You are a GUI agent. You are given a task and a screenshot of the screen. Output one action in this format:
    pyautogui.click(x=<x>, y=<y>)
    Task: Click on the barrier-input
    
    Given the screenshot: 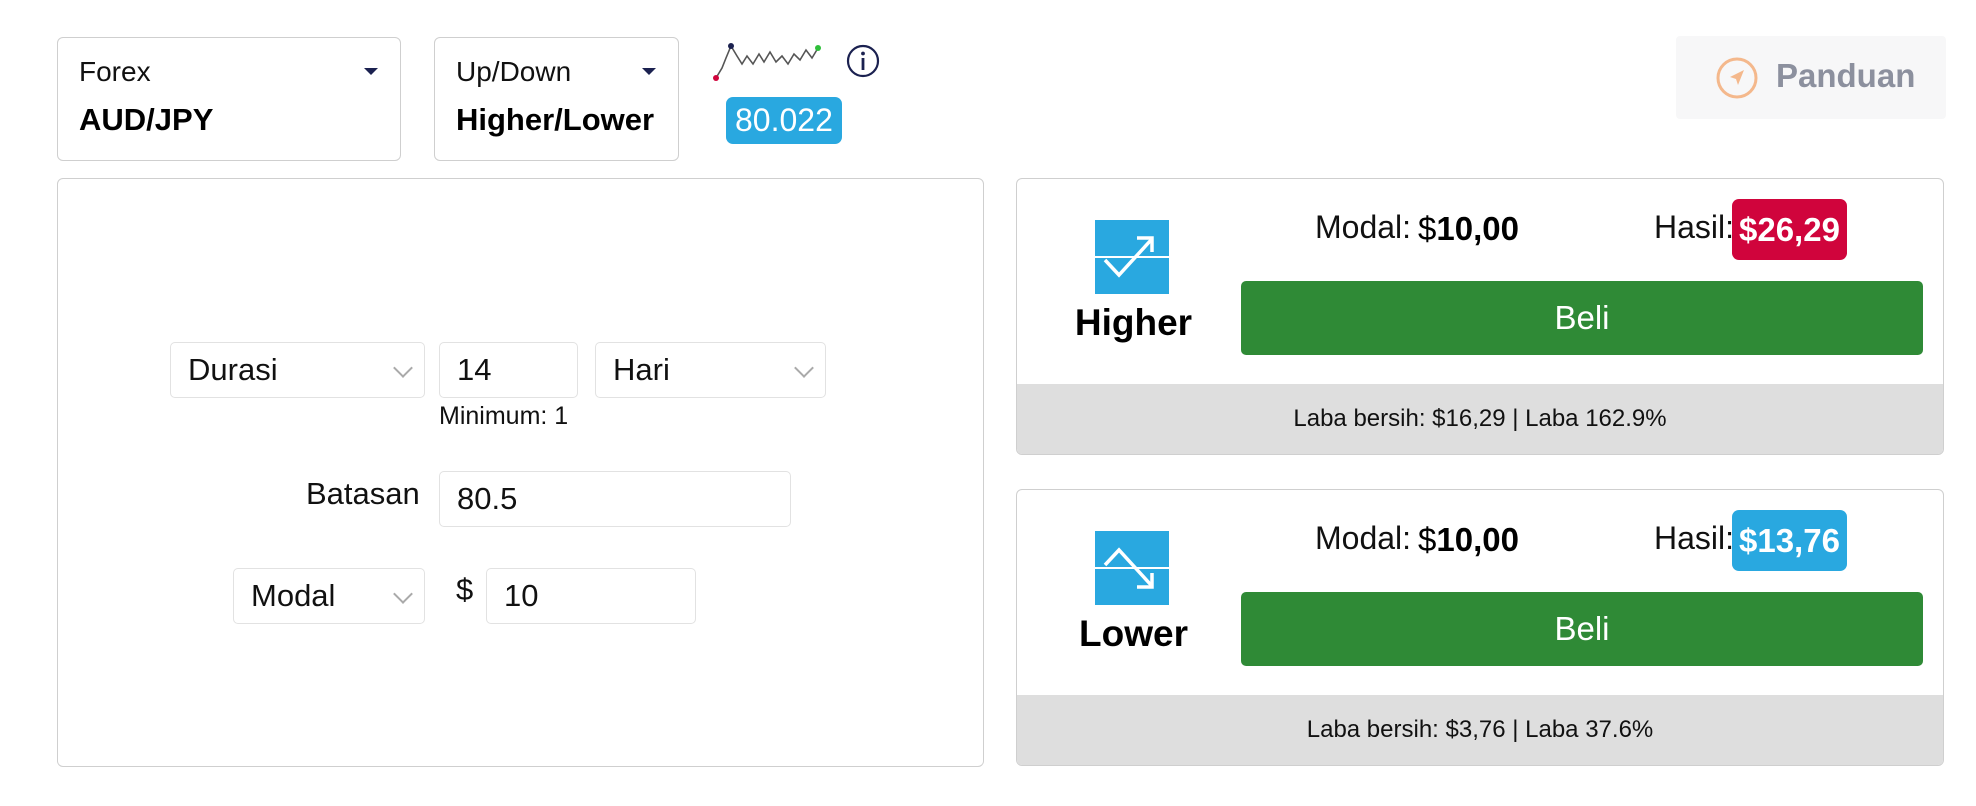 What is the action you would take?
    pyautogui.click(x=615, y=499)
    